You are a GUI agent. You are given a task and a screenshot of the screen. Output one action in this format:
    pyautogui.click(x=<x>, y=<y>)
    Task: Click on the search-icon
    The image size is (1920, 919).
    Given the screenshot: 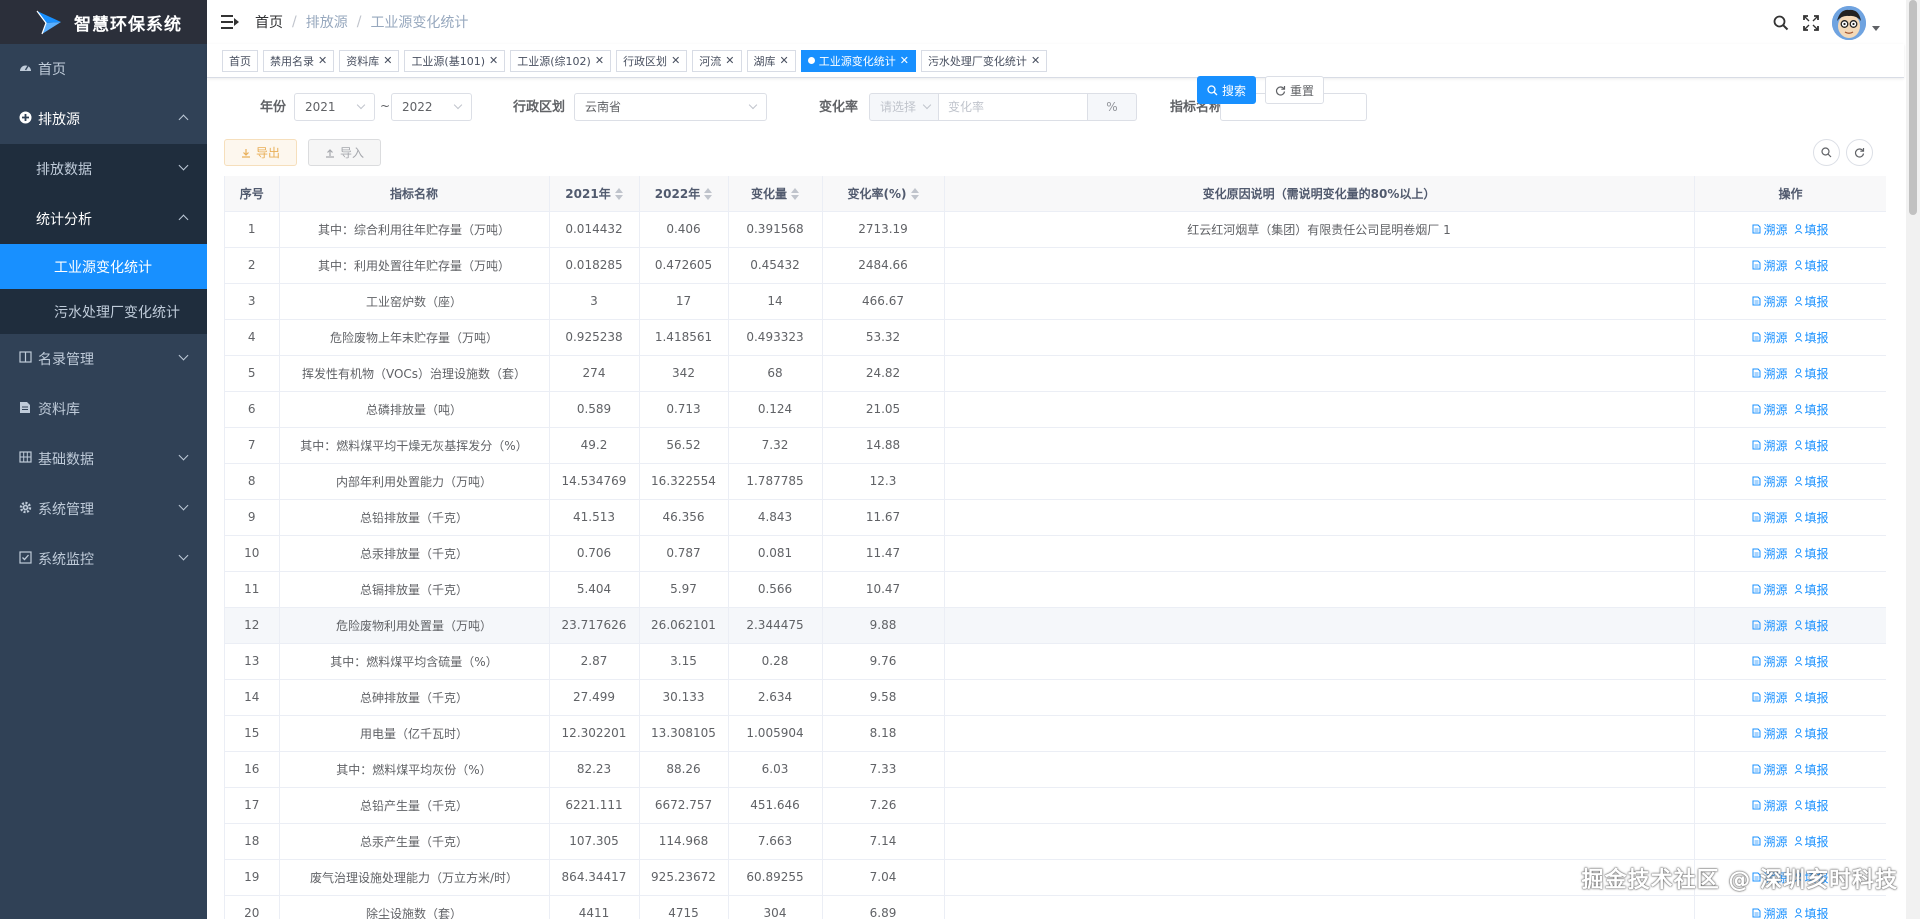 What is the action you would take?
    pyautogui.click(x=1781, y=23)
    